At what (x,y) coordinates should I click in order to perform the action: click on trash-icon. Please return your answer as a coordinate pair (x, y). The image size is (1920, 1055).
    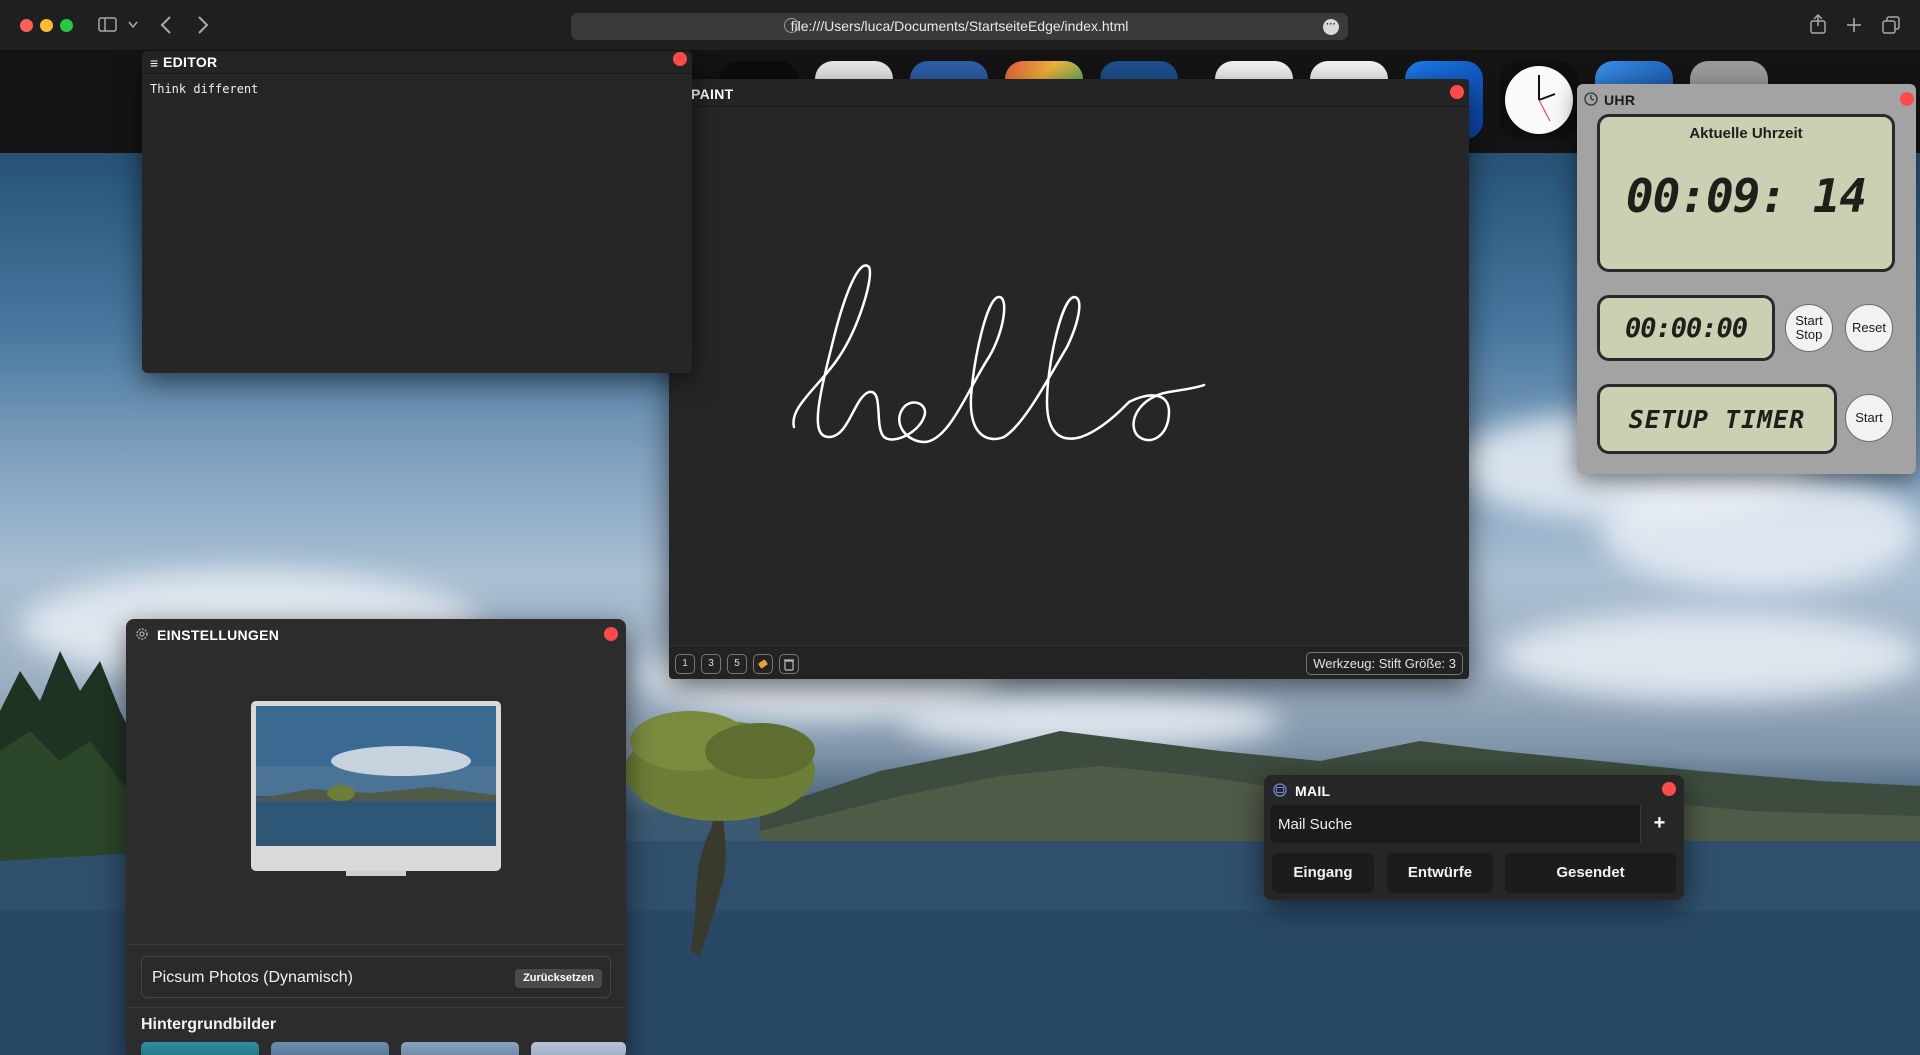
    Looking at the image, I should click on (789, 664).